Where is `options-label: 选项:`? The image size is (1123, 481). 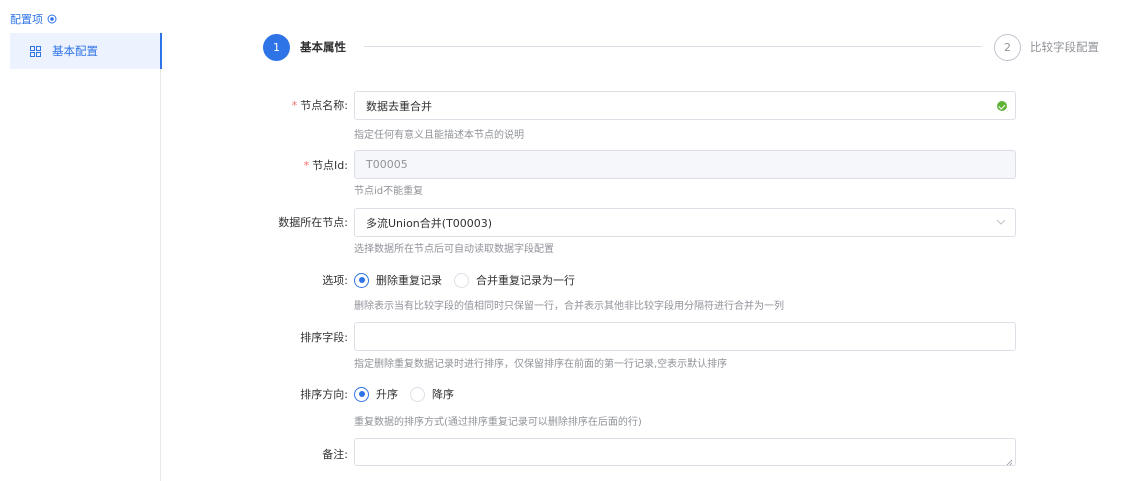
options-label: 选项: is located at coordinates (335, 280).